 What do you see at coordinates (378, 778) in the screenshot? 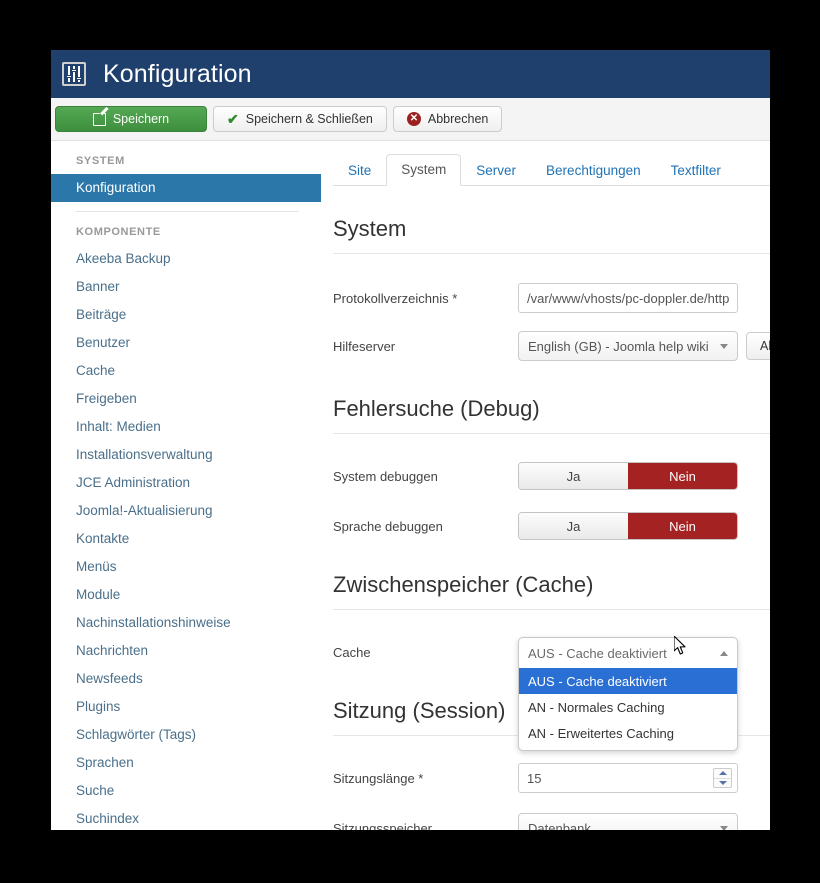
I see `field-label: Sitzungslänge *` at bounding box center [378, 778].